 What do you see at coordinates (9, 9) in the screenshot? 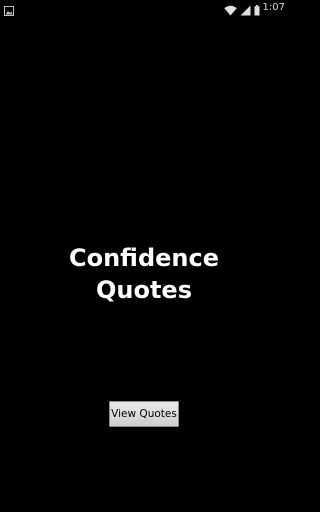
I see `gallery-icon` at bounding box center [9, 9].